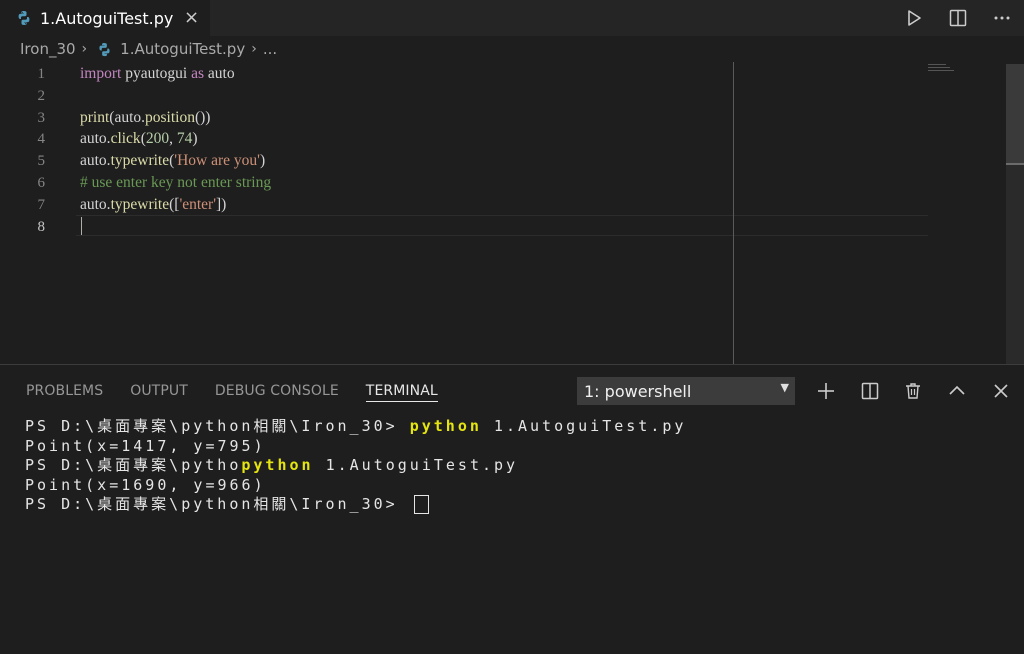 The width and height of the screenshot is (1024, 654). I want to click on code-line: auto.click(200, 74), so click(139, 139).